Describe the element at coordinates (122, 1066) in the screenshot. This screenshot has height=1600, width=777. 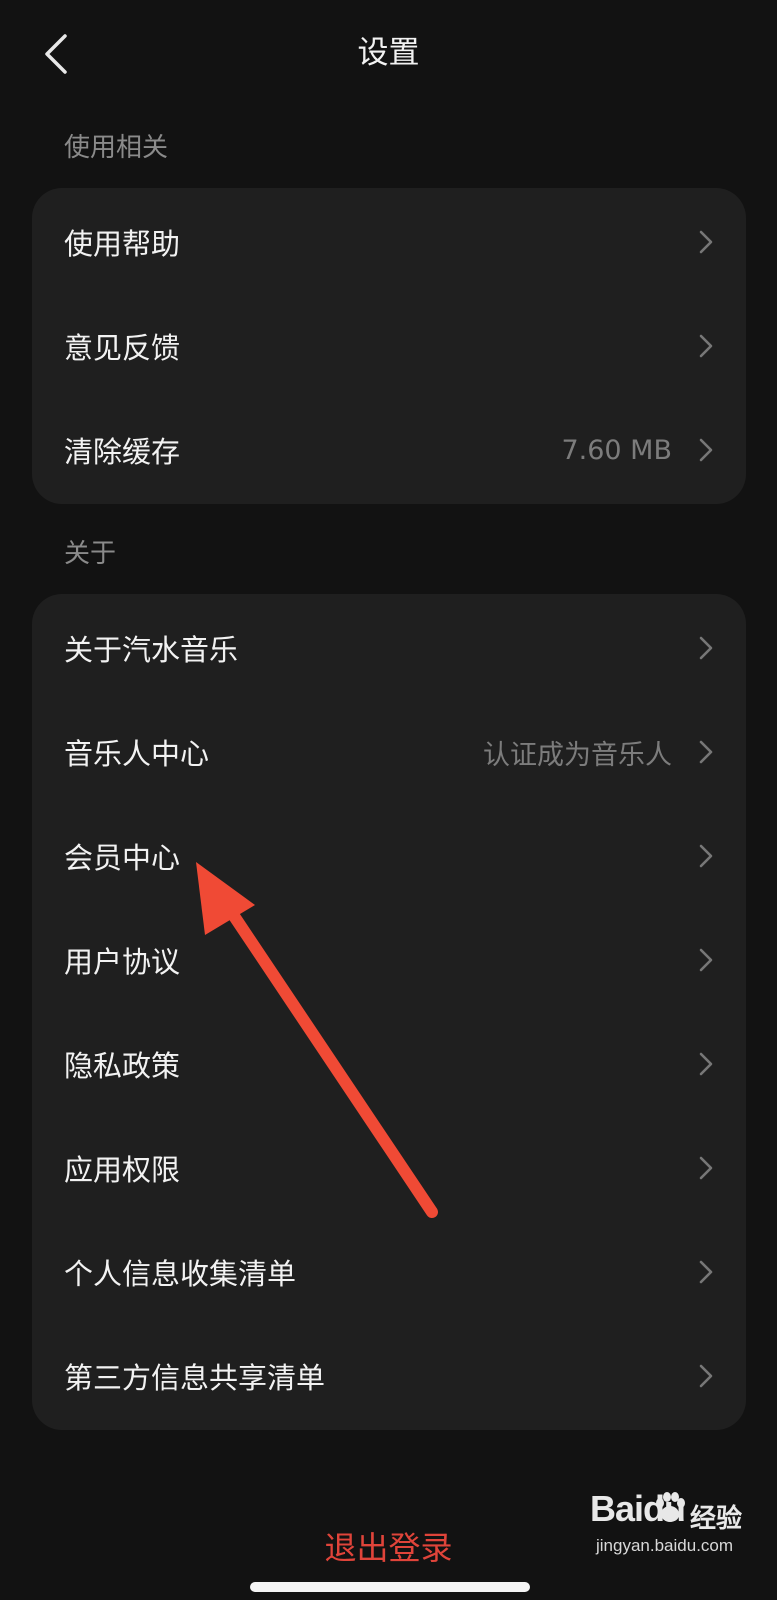
I see `settings-item-label: 隐私政策` at that location.